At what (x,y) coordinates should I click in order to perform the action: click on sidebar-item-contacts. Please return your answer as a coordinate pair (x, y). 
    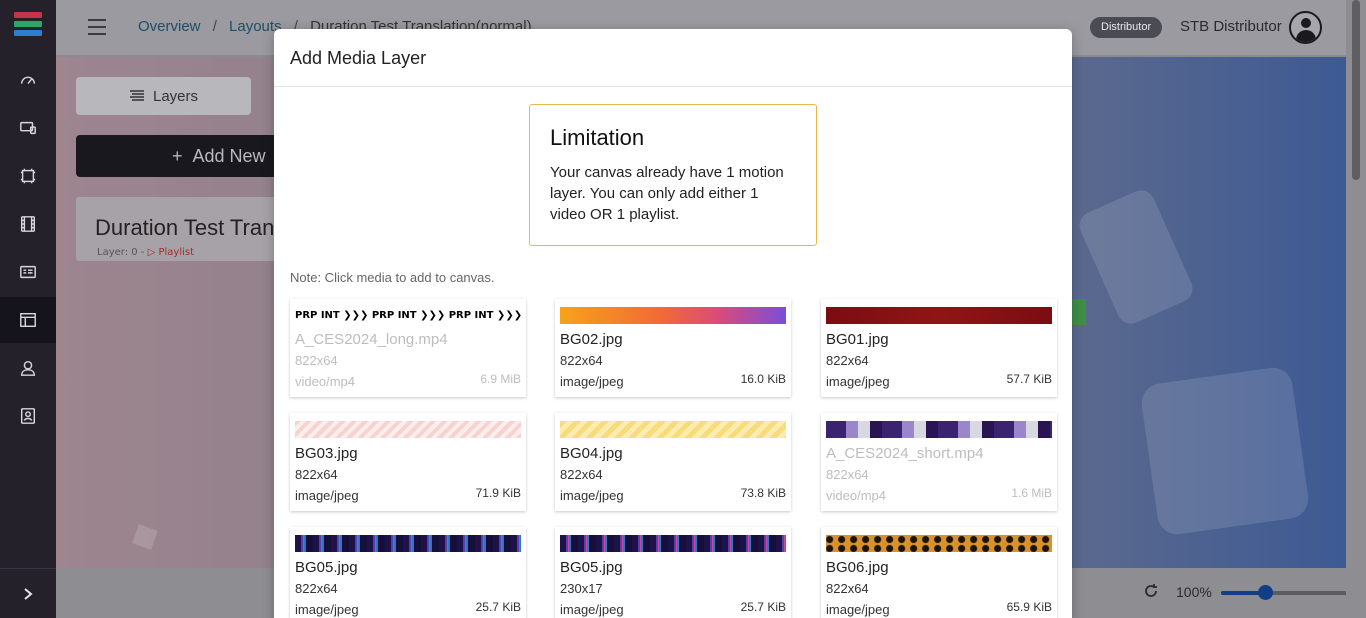
    Looking at the image, I should click on (28, 416).